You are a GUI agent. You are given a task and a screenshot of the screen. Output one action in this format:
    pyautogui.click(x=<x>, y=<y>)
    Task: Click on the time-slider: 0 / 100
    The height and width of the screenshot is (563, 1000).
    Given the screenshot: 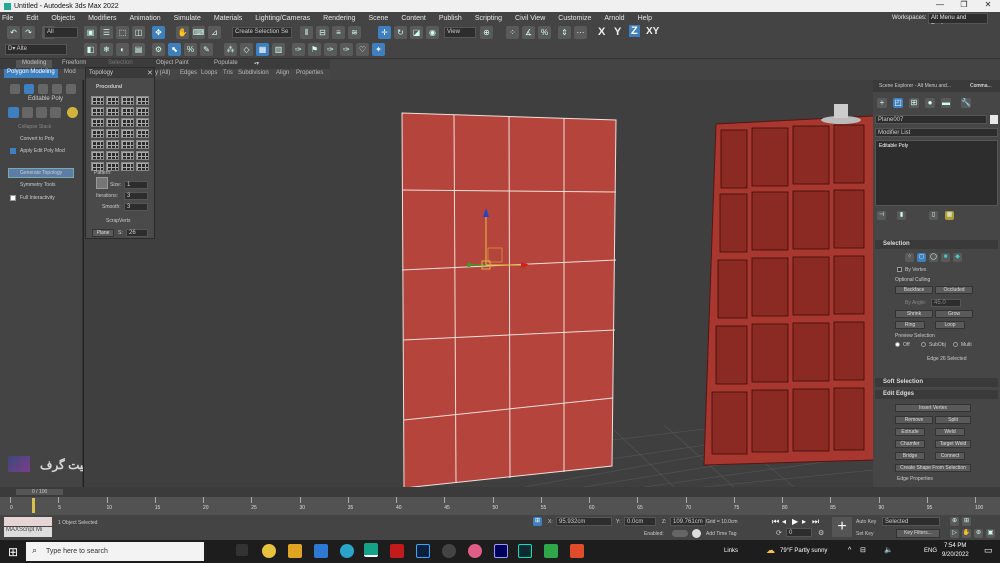 What is the action you would take?
    pyautogui.click(x=500, y=492)
    